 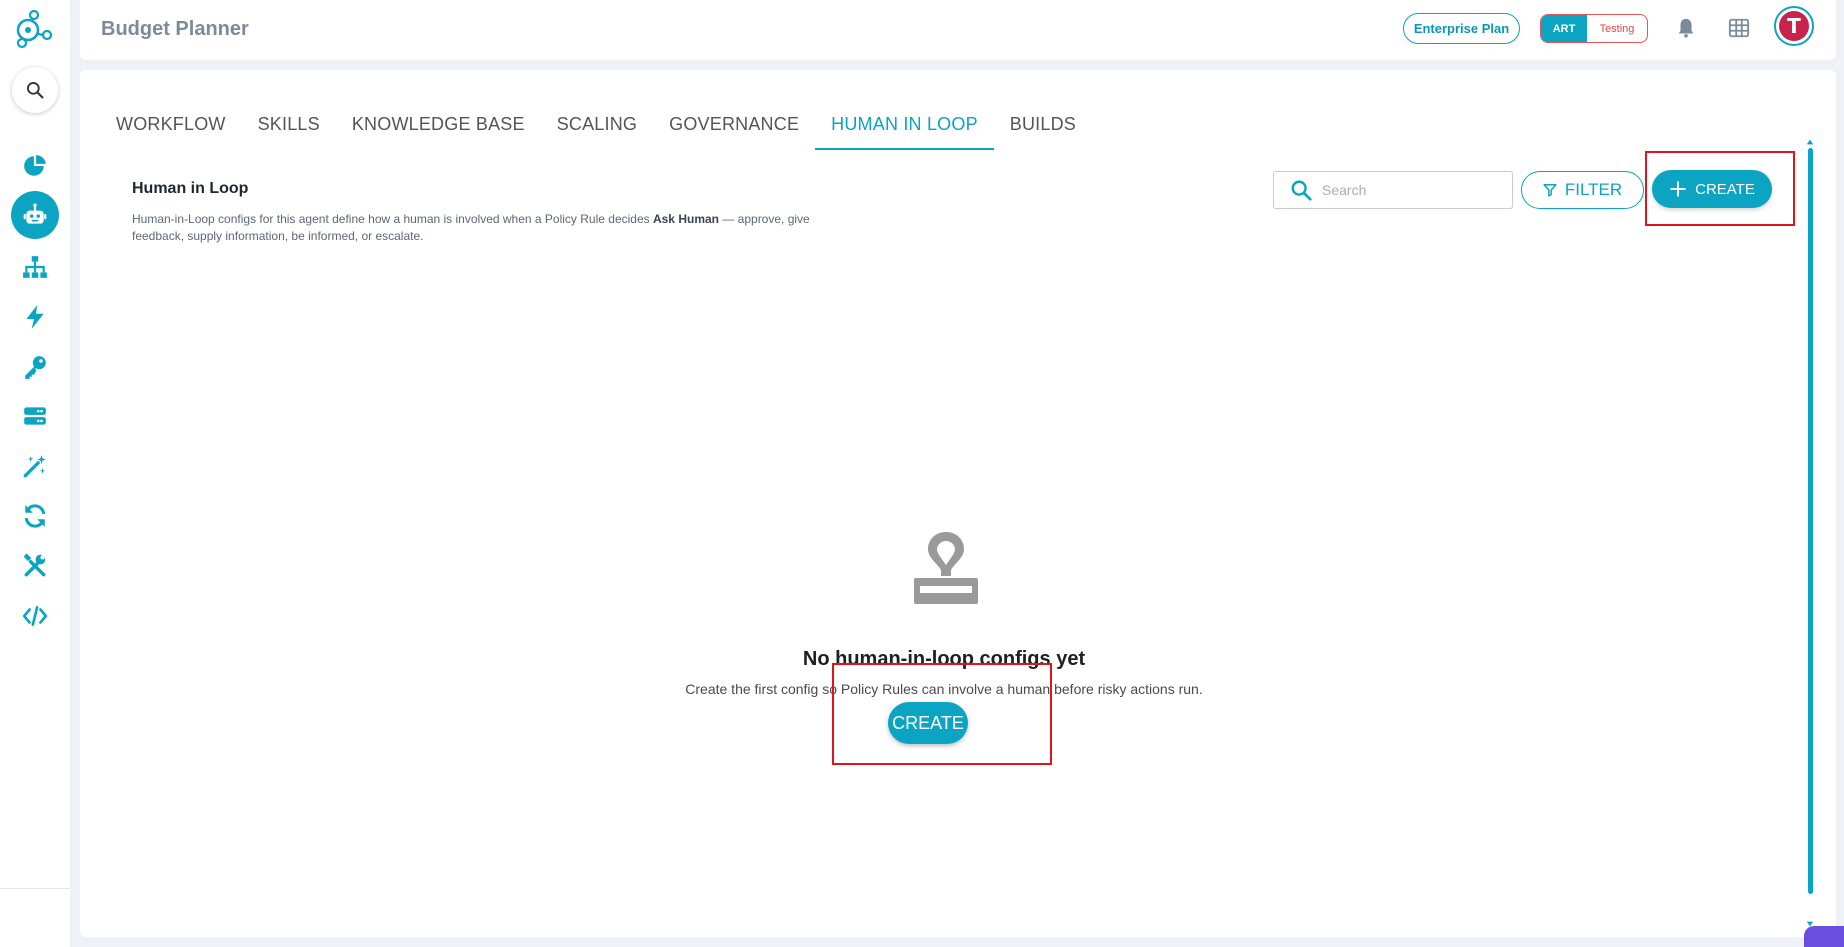 I want to click on app-logo-icon, so click(x=35, y=31).